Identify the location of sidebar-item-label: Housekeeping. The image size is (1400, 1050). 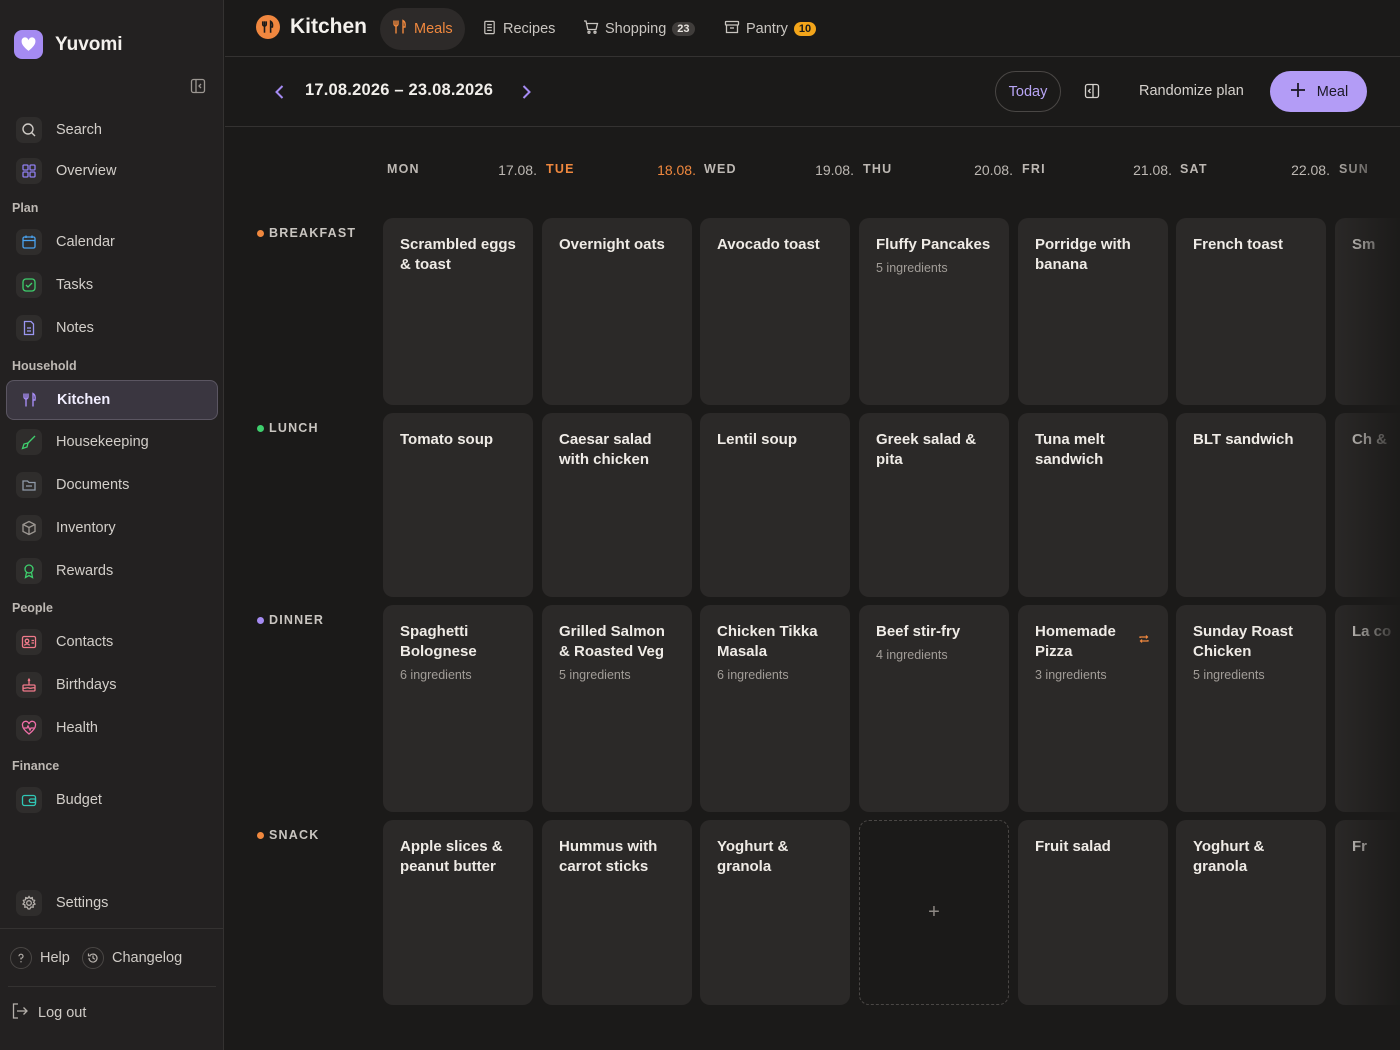
(102, 442).